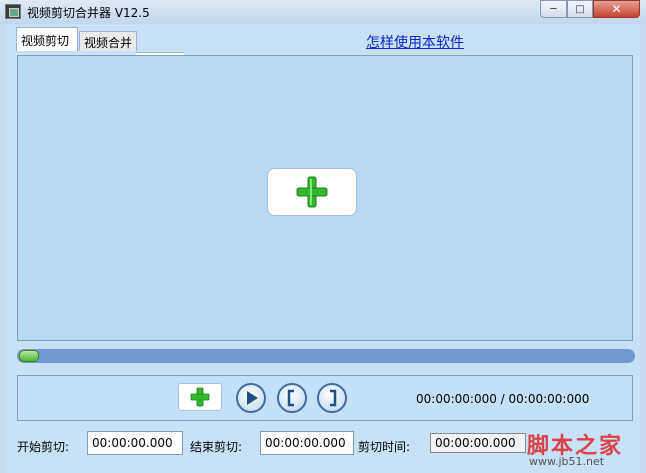 The height and width of the screenshot is (473, 646). What do you see at coordinates (29, 356) in the screenshot?
I see `progress-handle` at bounding box center [29, 356].